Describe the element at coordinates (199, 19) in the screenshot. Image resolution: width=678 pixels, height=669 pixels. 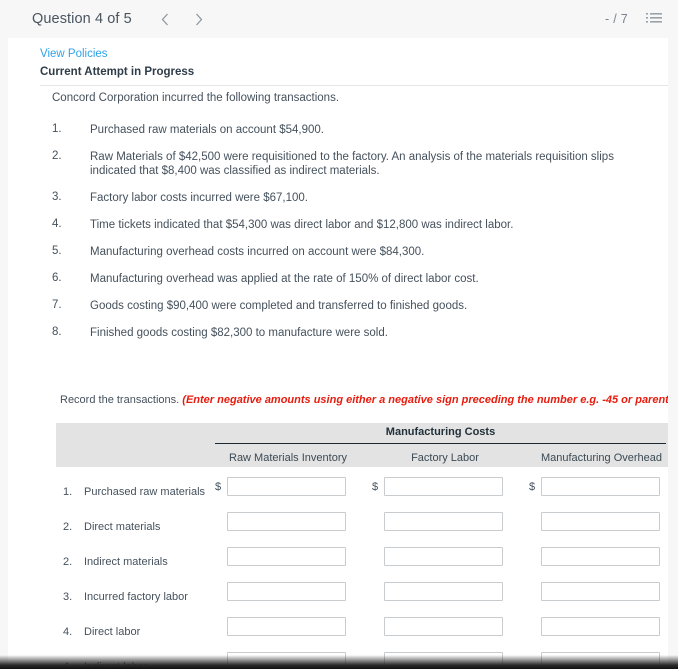
I see `next-question-button` at that location.